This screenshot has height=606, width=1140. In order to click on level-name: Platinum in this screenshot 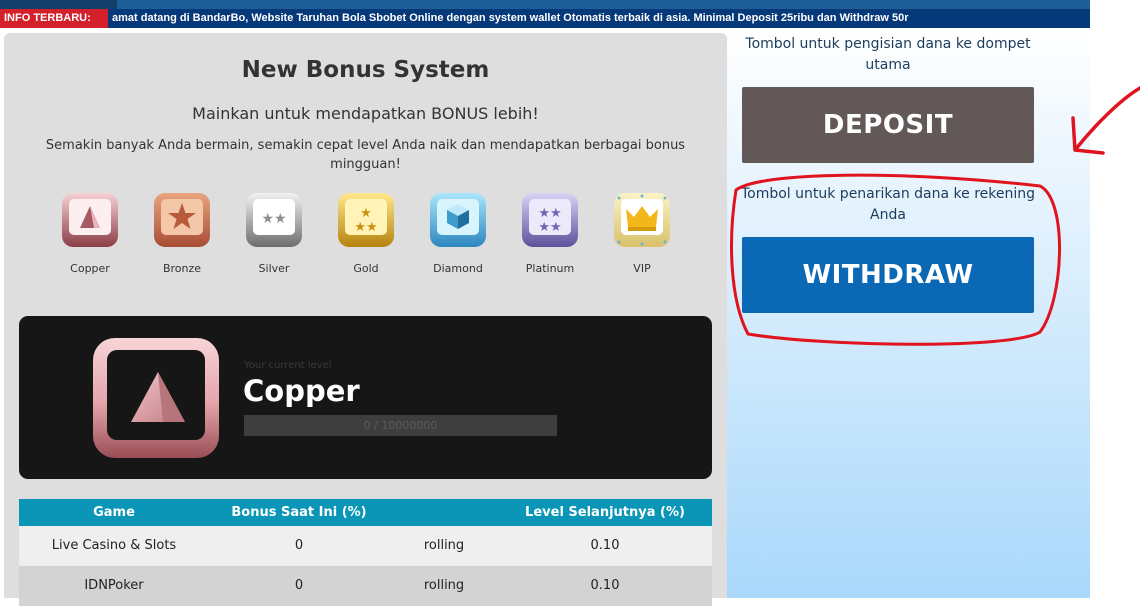, I will do `click(550, 268)`.